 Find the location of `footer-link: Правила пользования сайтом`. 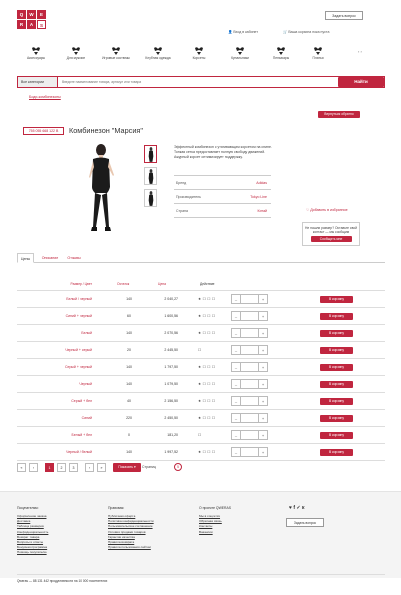

footer-link: Правила пользования сайтом is located at coordinates (131, 547).